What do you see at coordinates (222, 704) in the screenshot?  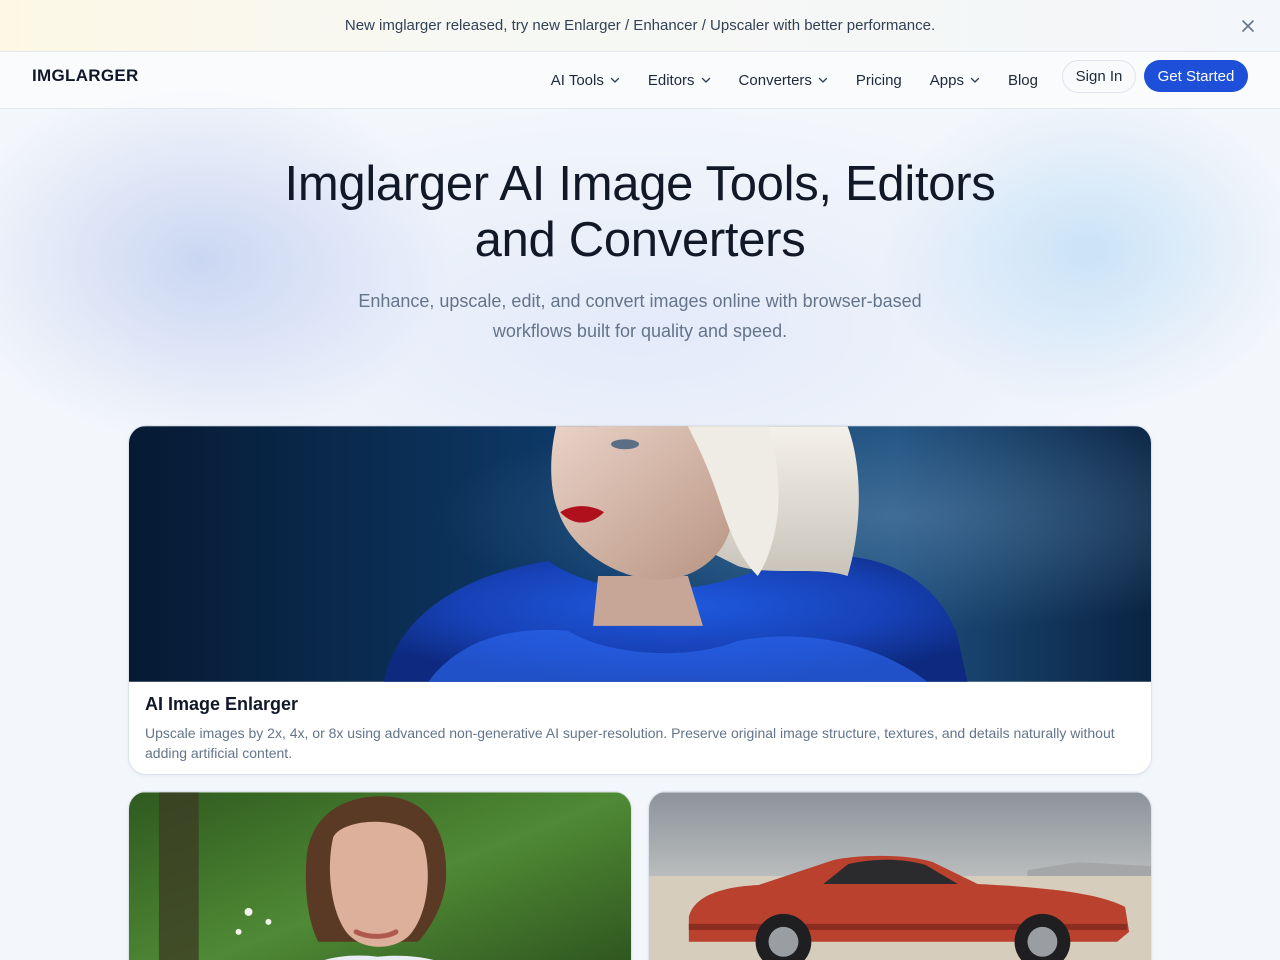 I see `card-title: AI Image Enlarger` at bounding box center [222, 704].